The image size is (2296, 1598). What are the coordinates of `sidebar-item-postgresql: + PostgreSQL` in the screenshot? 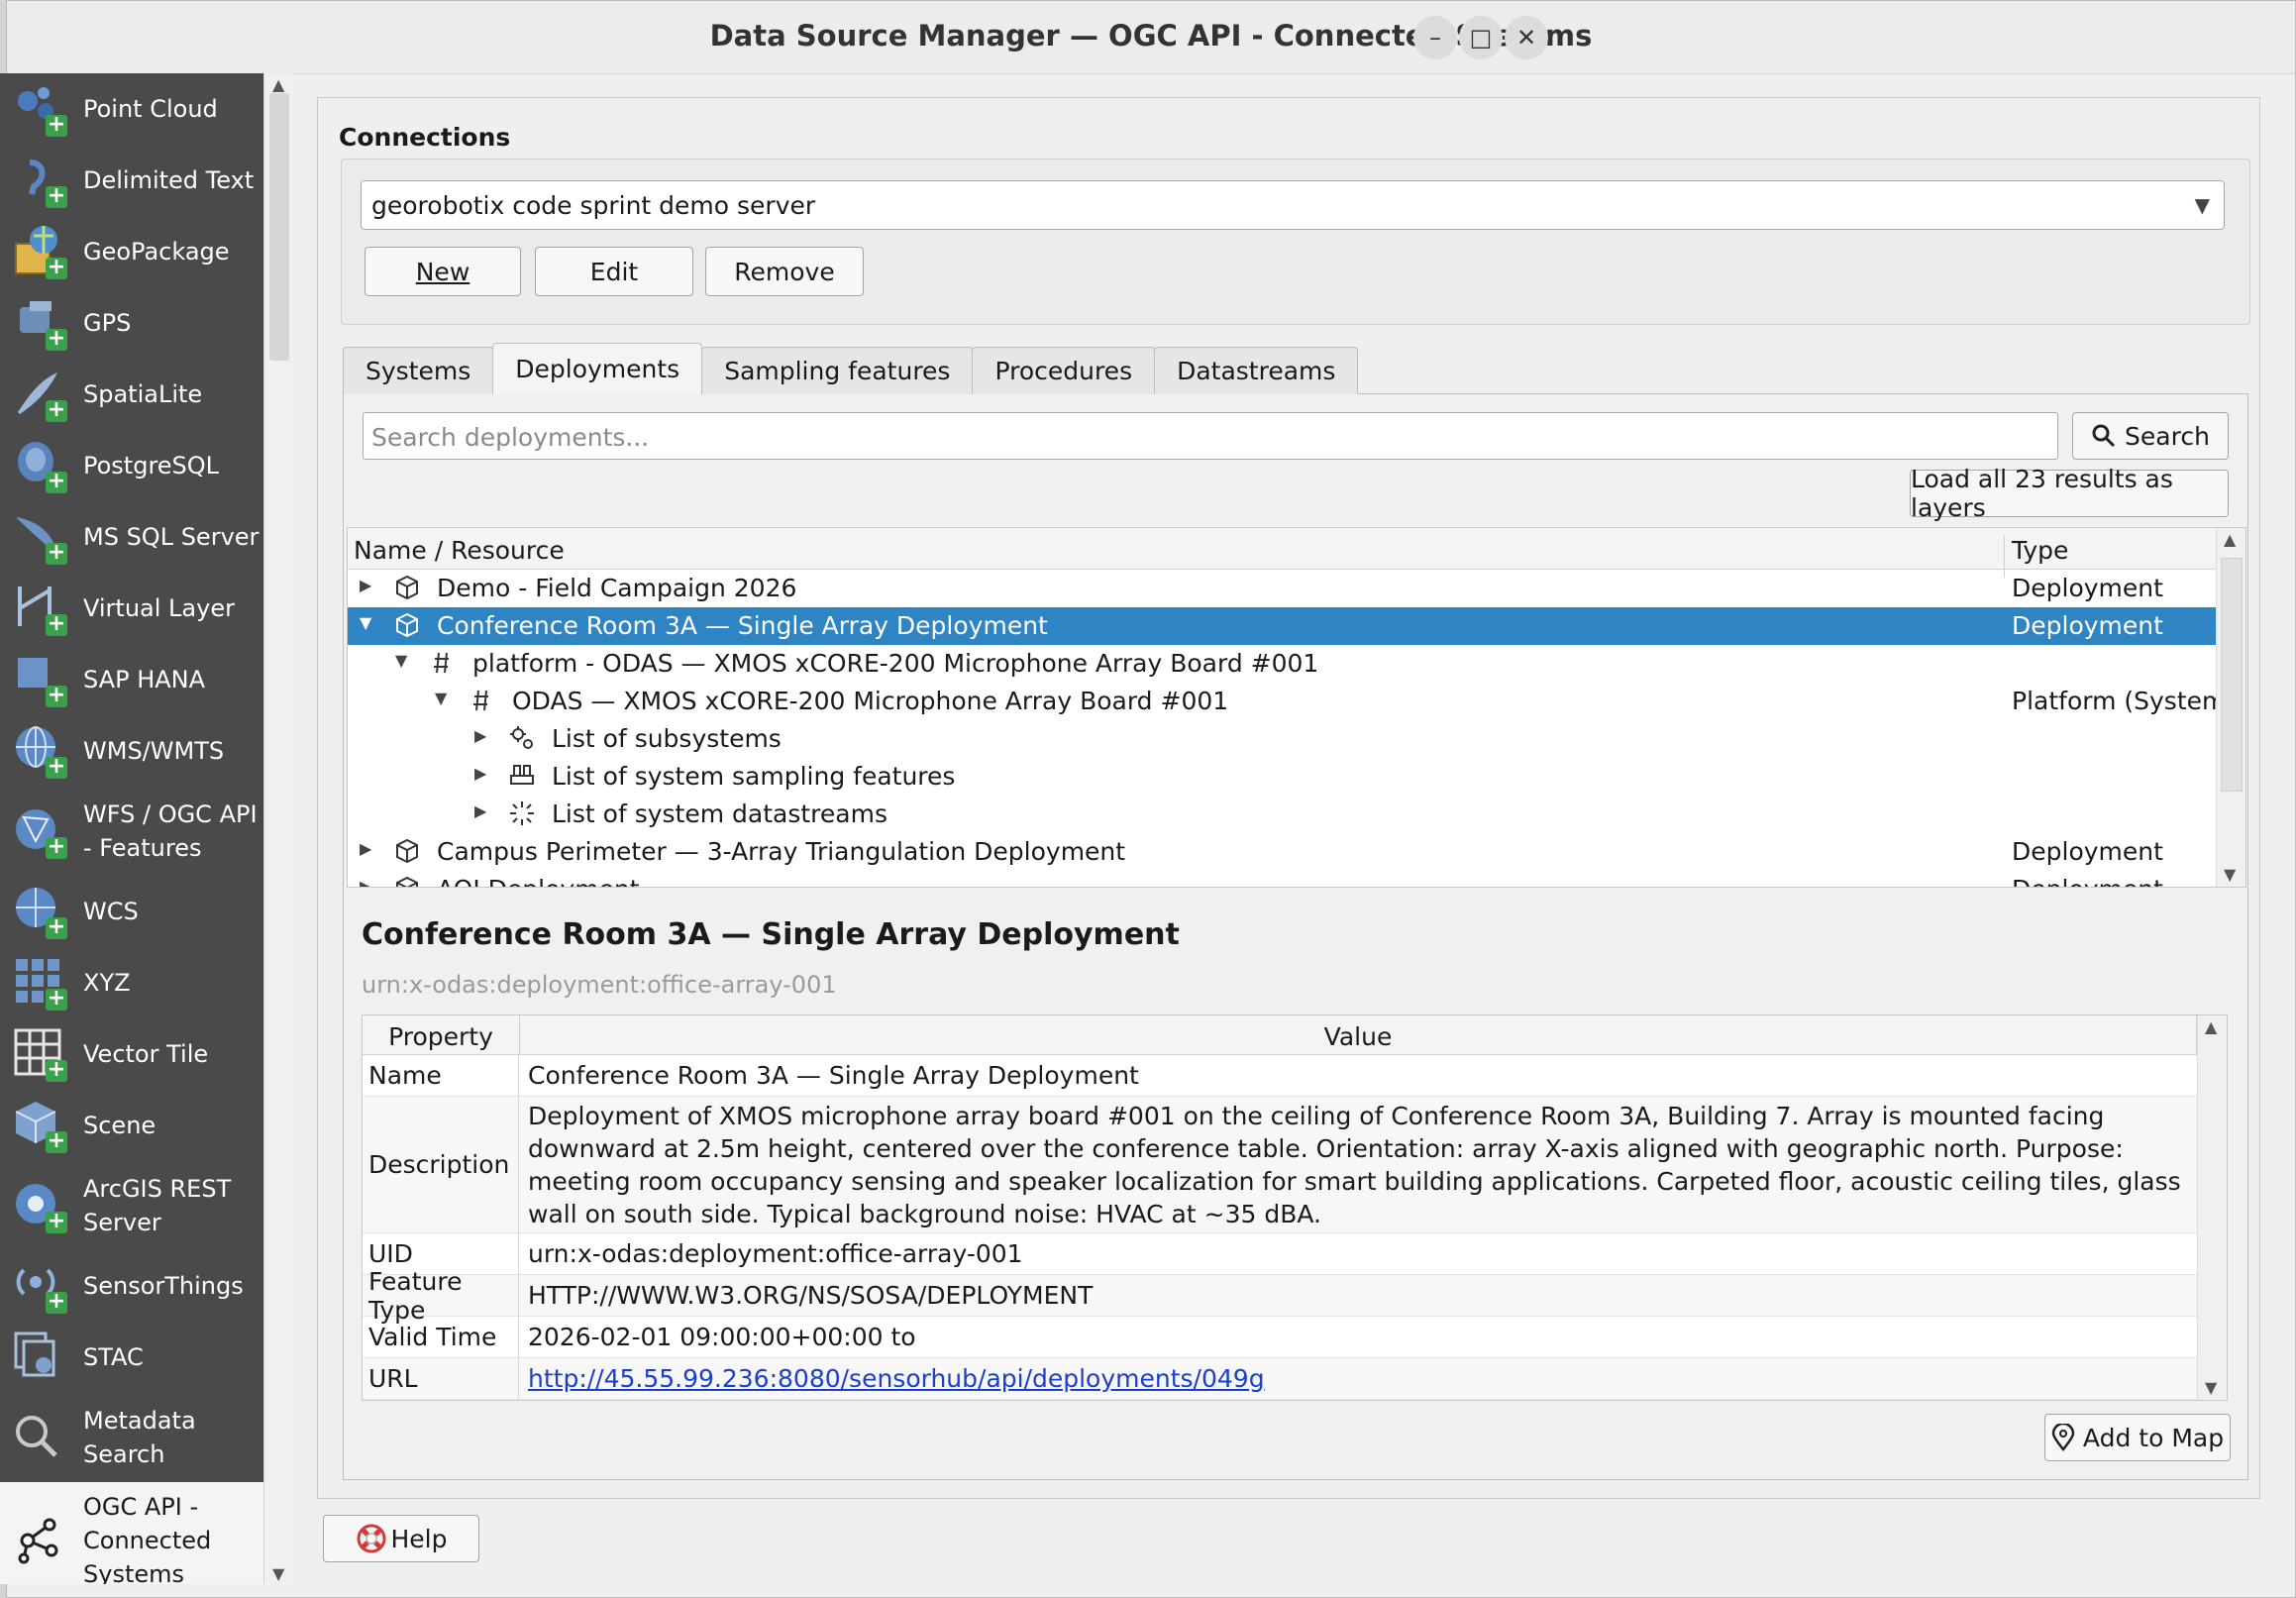 It's located at (131, 466).